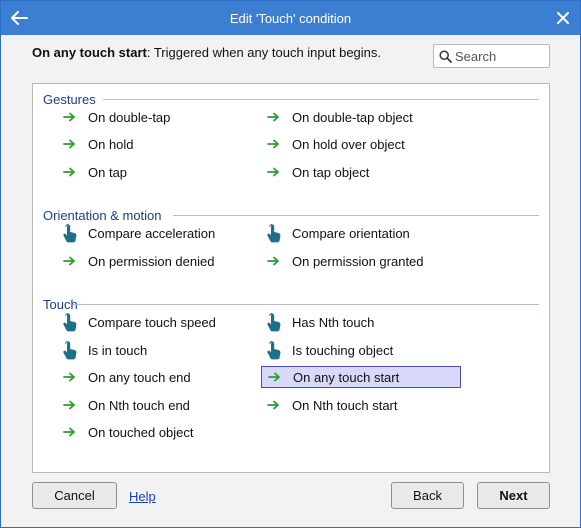  What do you see at coordinates (102, 215) in the screenshot?
I see `section-label-orientation-motion: Orientation & motion` at bounding box center [102, 215].